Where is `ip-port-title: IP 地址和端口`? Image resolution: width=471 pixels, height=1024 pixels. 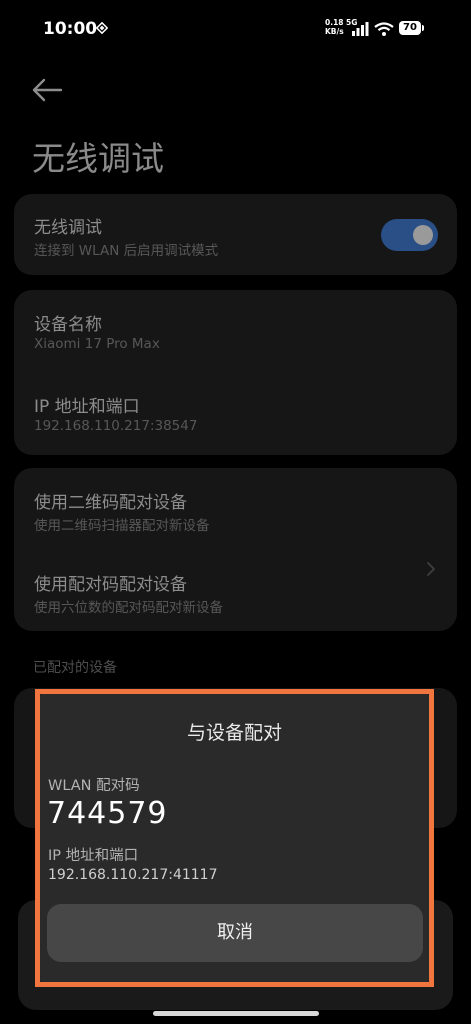
ip-port-title: IP 地址和端口 is located at coordinates (87, 407).